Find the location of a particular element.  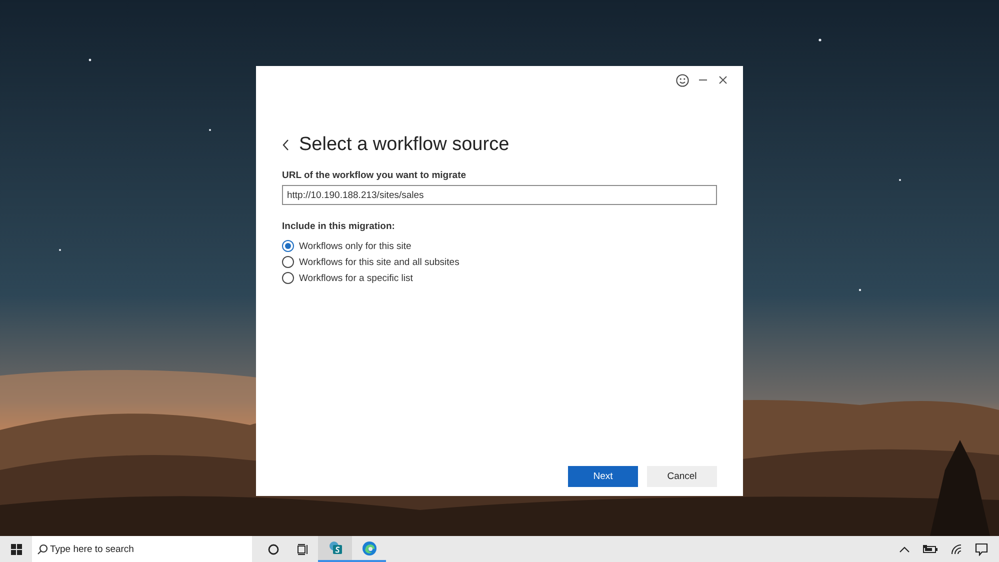

include-label: Include in this migration: is located at coordinates (339, 226).